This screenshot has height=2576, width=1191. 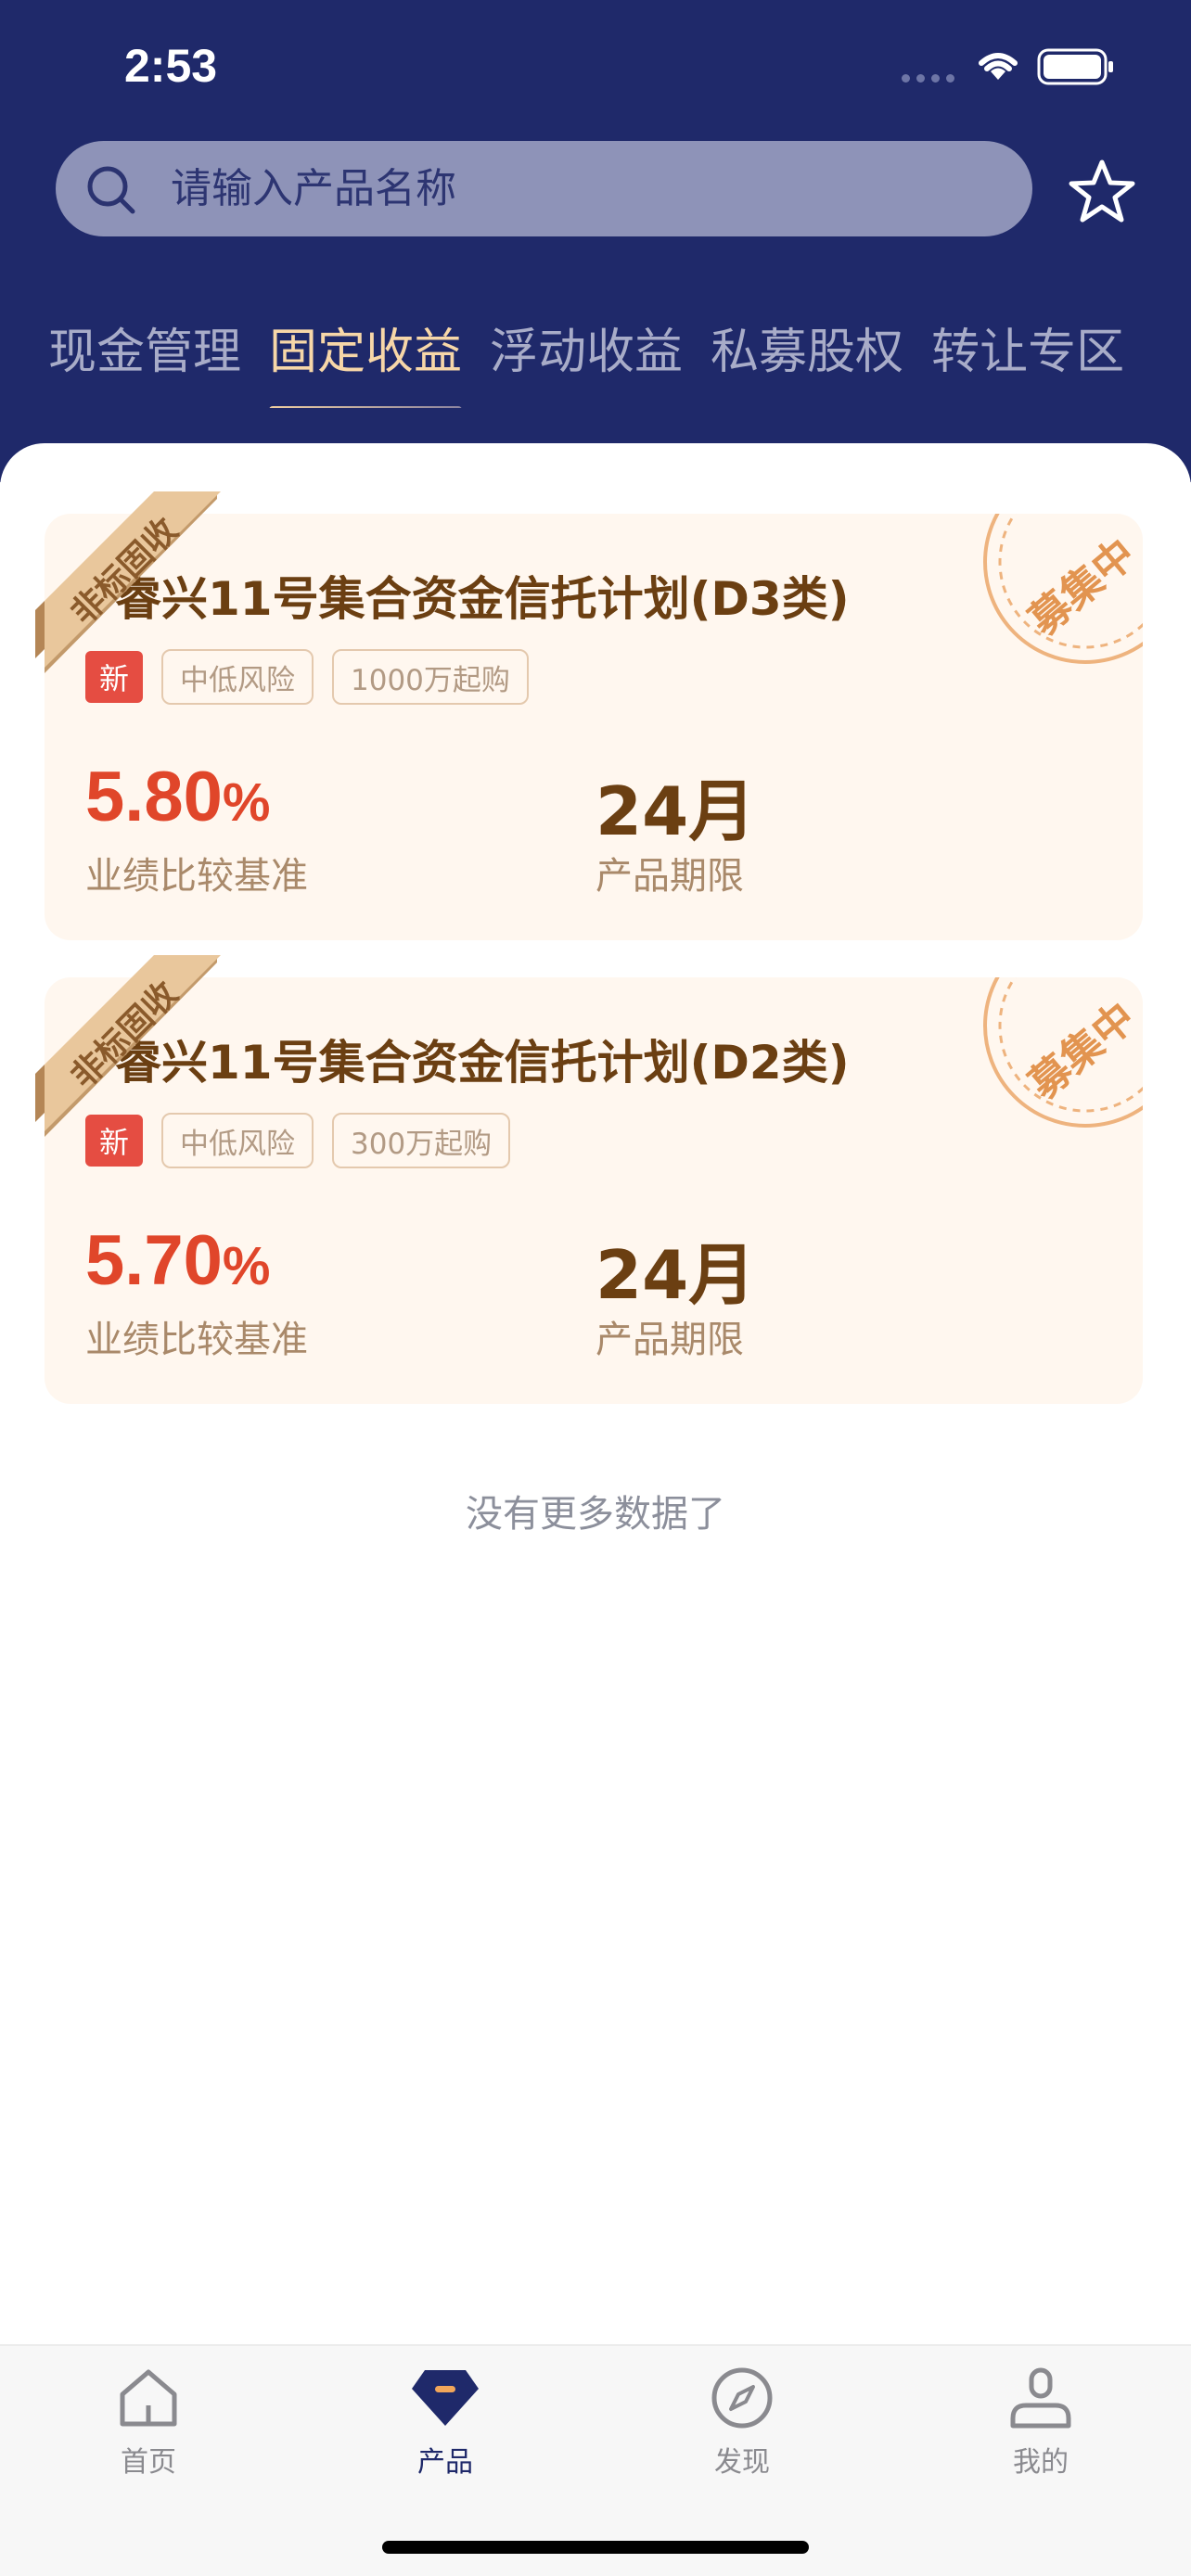 I want to click on search-bar, so click(x=544, y=188).